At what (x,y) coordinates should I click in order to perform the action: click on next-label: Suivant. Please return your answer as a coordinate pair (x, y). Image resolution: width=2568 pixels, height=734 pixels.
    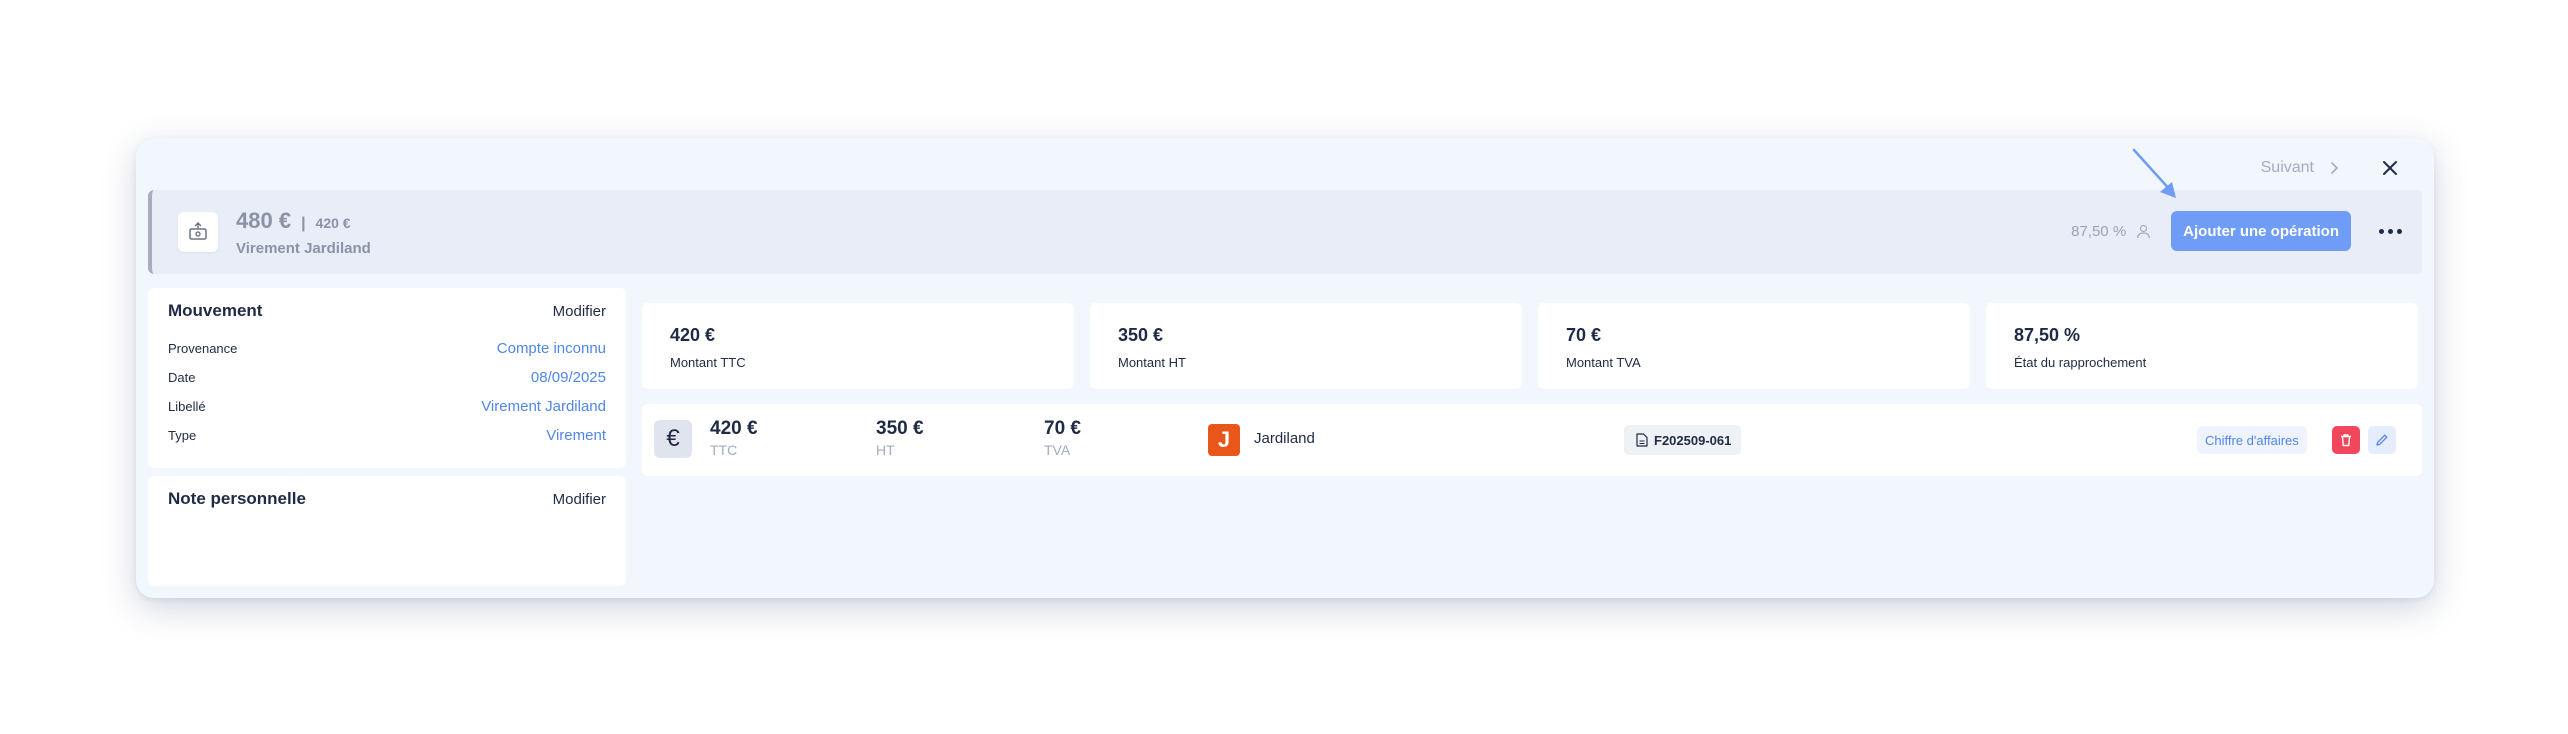
    Looking at the image, I should click on (2287, 167).